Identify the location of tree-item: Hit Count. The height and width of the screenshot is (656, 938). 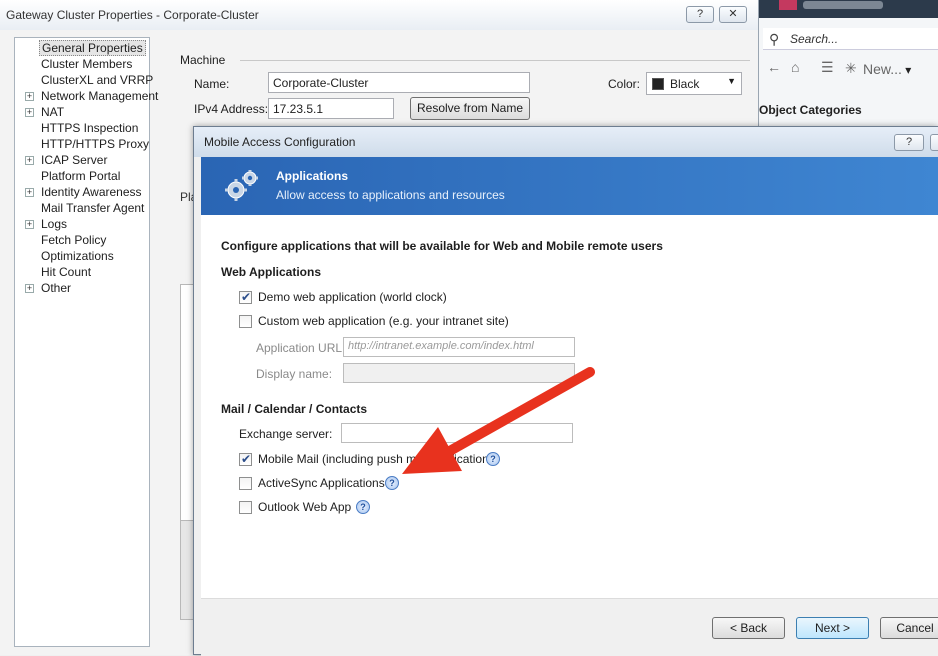
(82, 272).